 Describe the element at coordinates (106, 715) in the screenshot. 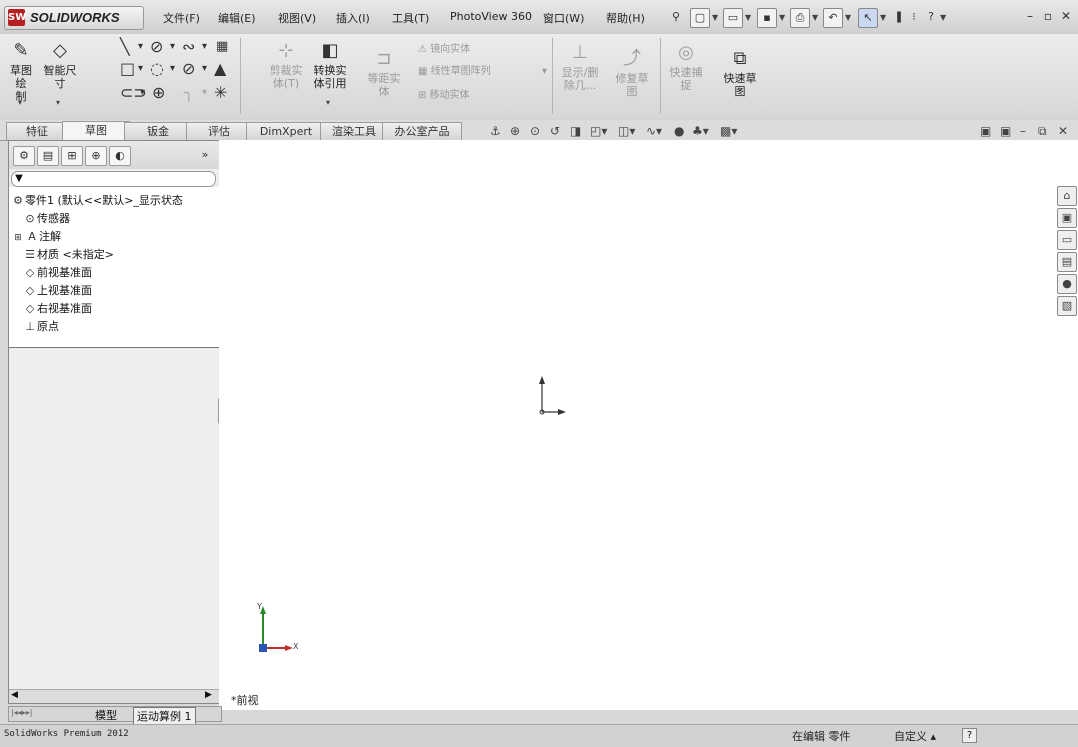

I see `tab-model: 模型` at that location.